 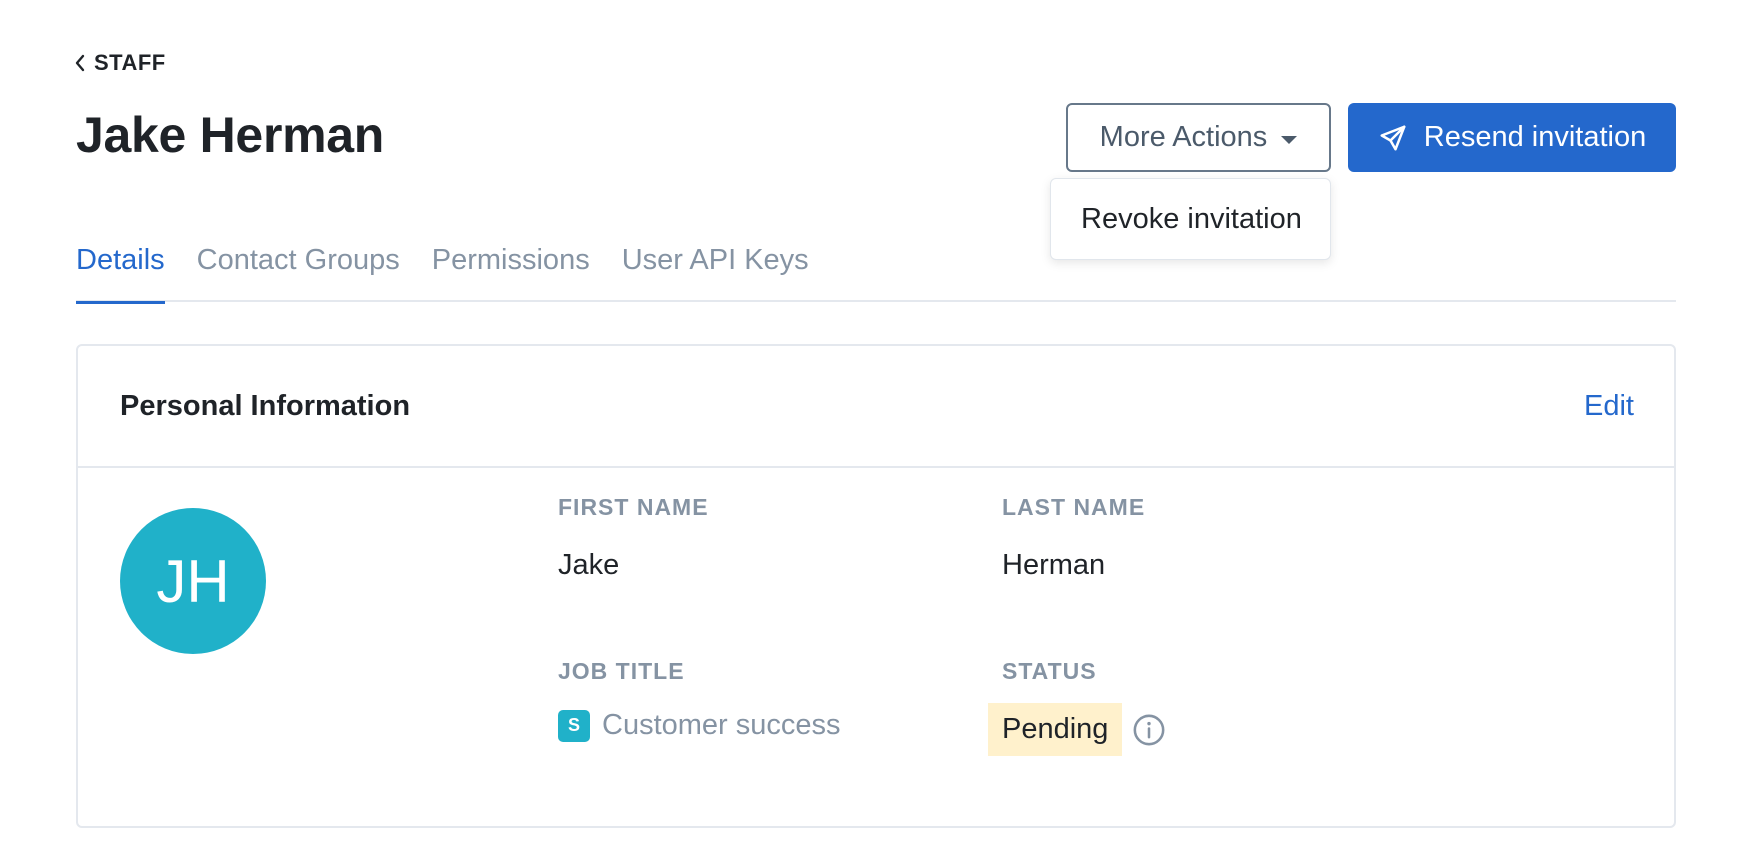 What do you see at coordinates (1149, 730) in the screenshot?
I see `info-circle-icon` at bounding box center [1149, 730].